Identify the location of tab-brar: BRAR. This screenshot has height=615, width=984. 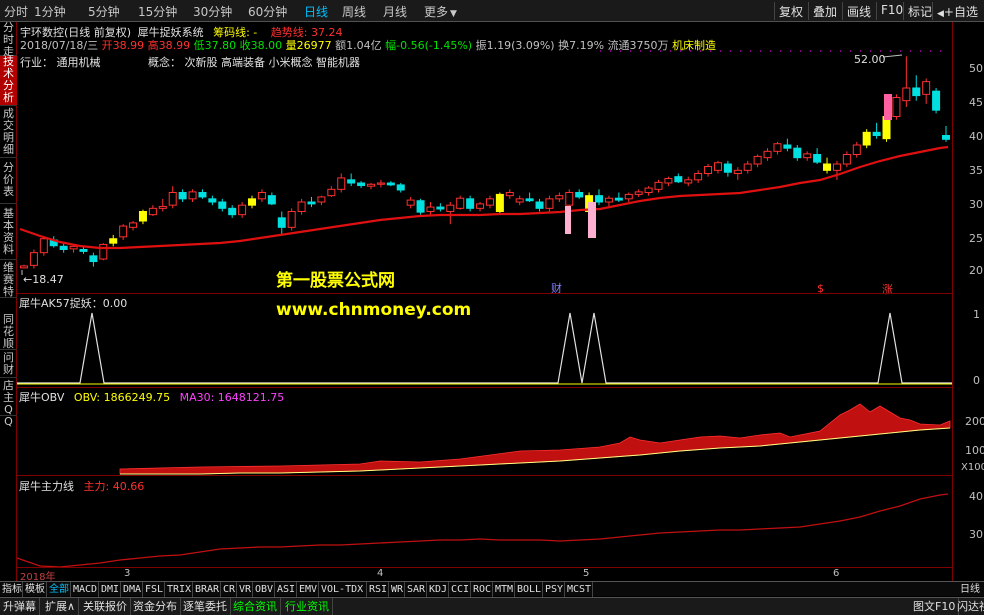
(207, 589).